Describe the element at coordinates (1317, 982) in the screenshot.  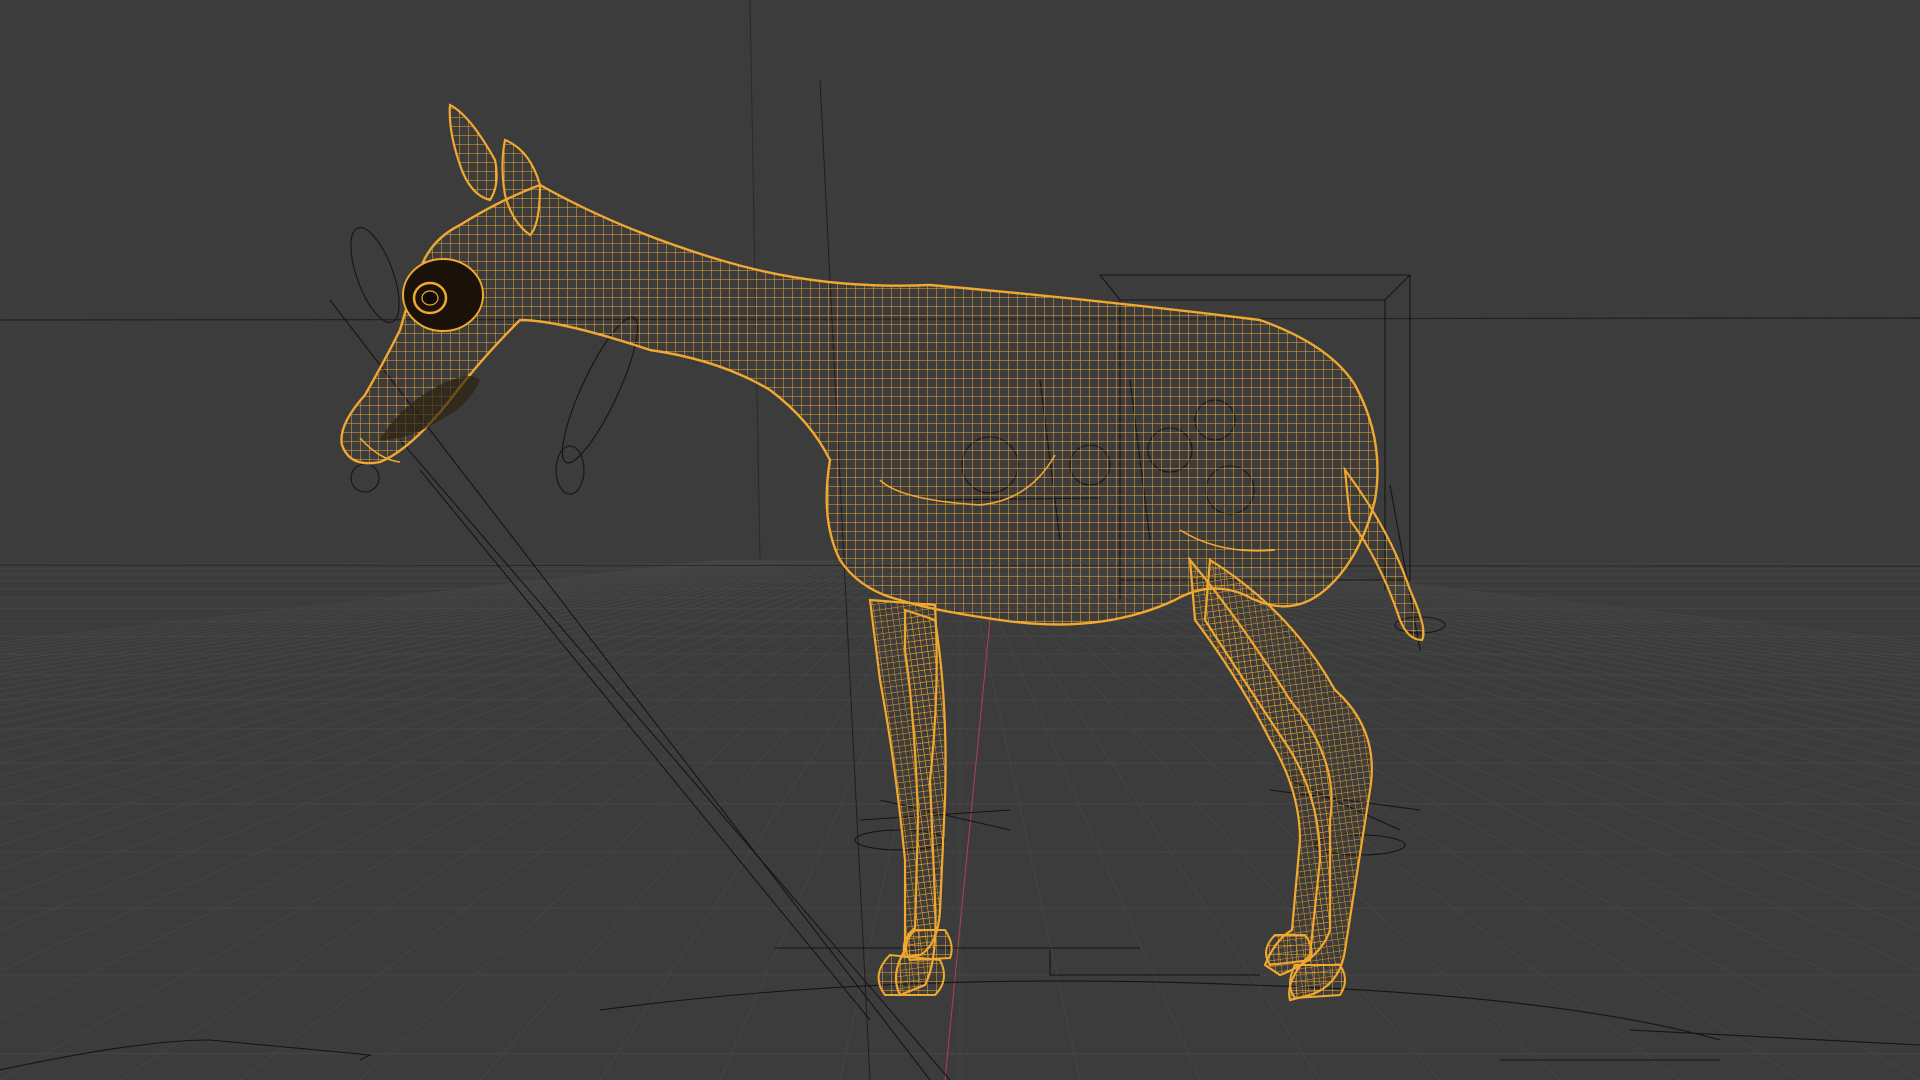
I see `hind-hoof-near` at that location.